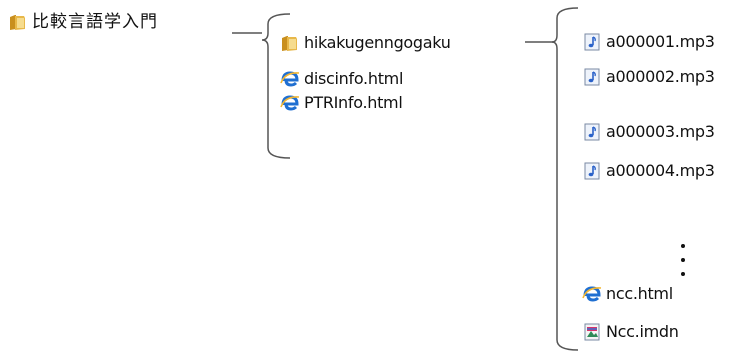  What do you see at coordinates (565, 179) in the screenshot?
I see `level2-brace` at bounding box center [565, 179].